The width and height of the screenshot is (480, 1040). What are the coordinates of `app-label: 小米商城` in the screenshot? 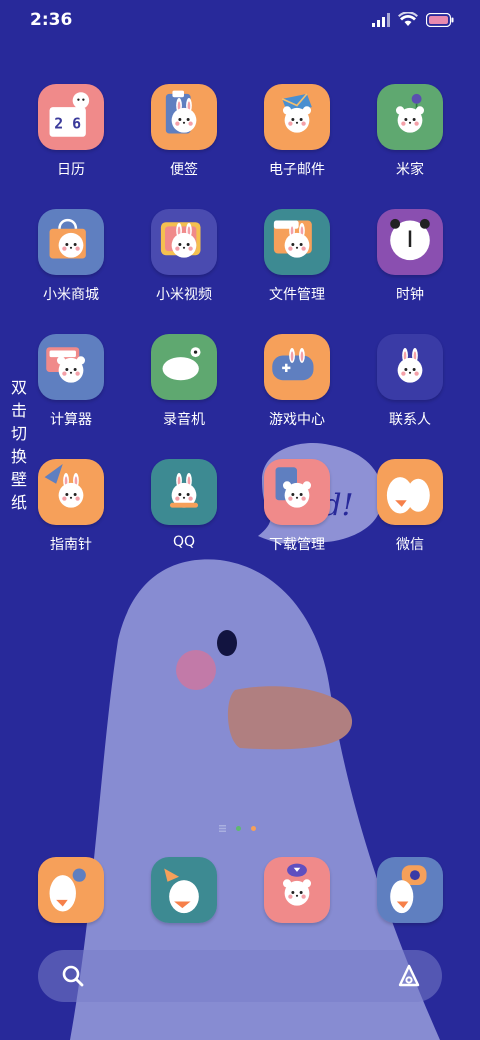 It's located at (71, 295).